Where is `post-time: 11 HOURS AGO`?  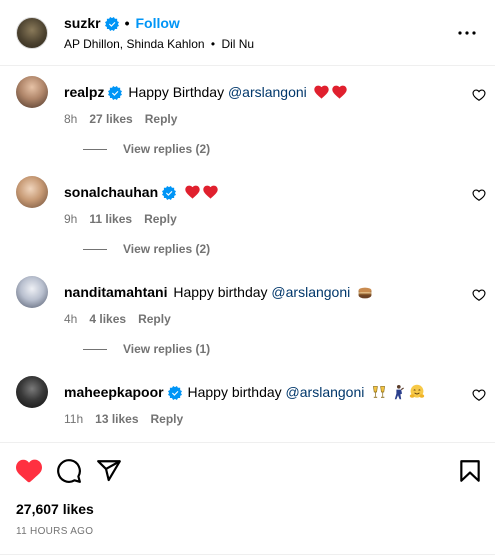
post-time: 11 HOURS AGO is located at coordinates (54, 531).